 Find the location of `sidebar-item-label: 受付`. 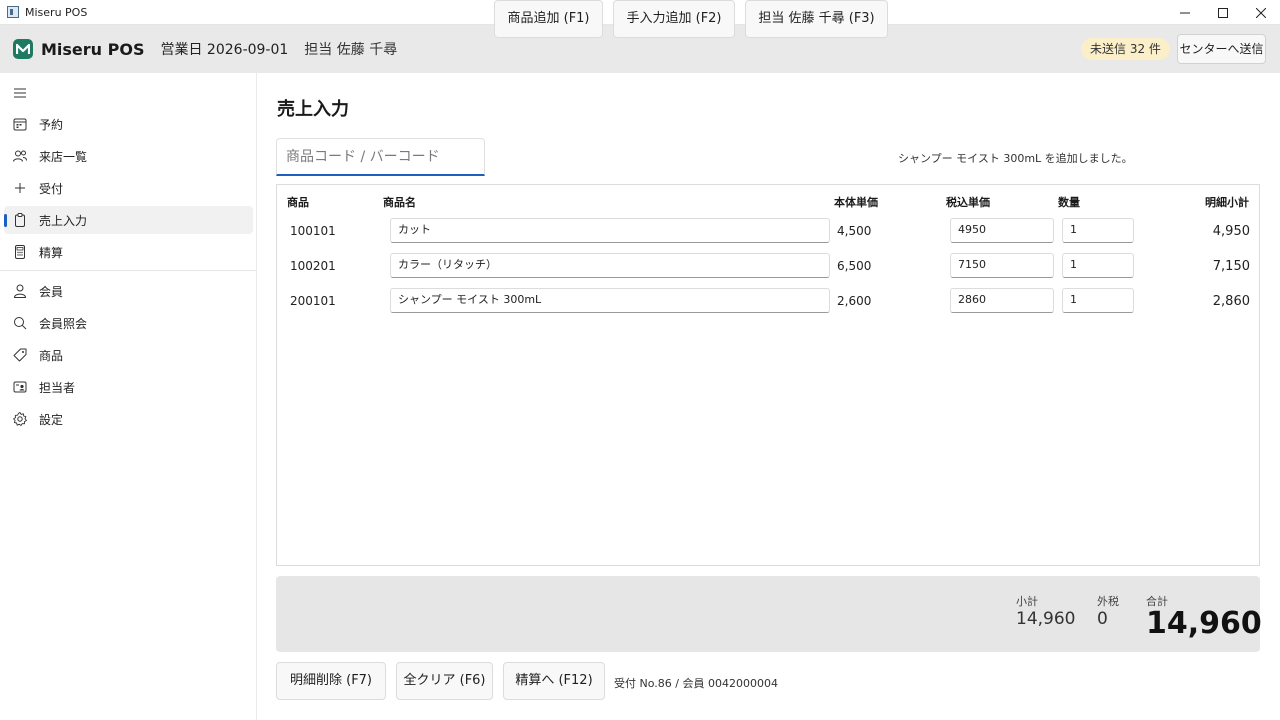

sidebar-item-label: 受付 is located at coordinates (51, 189).